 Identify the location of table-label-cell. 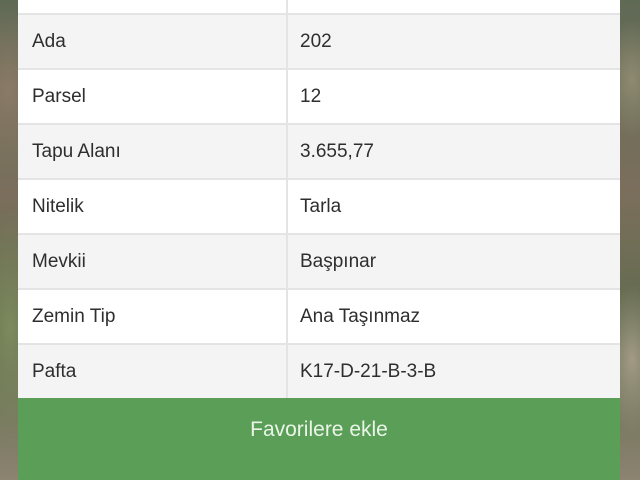
(153, 6).